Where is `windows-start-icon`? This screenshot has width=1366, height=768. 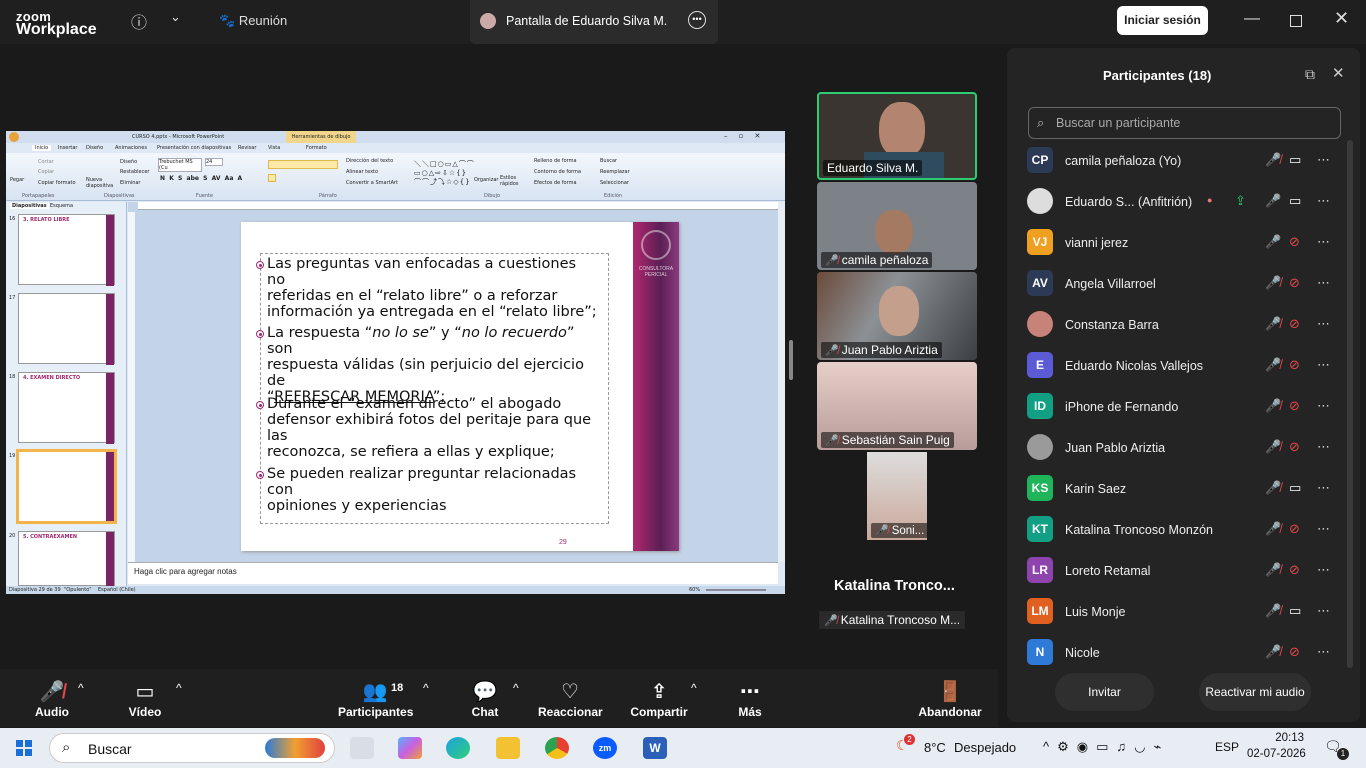 windows-start-icon is located at coordinates (24, 748).